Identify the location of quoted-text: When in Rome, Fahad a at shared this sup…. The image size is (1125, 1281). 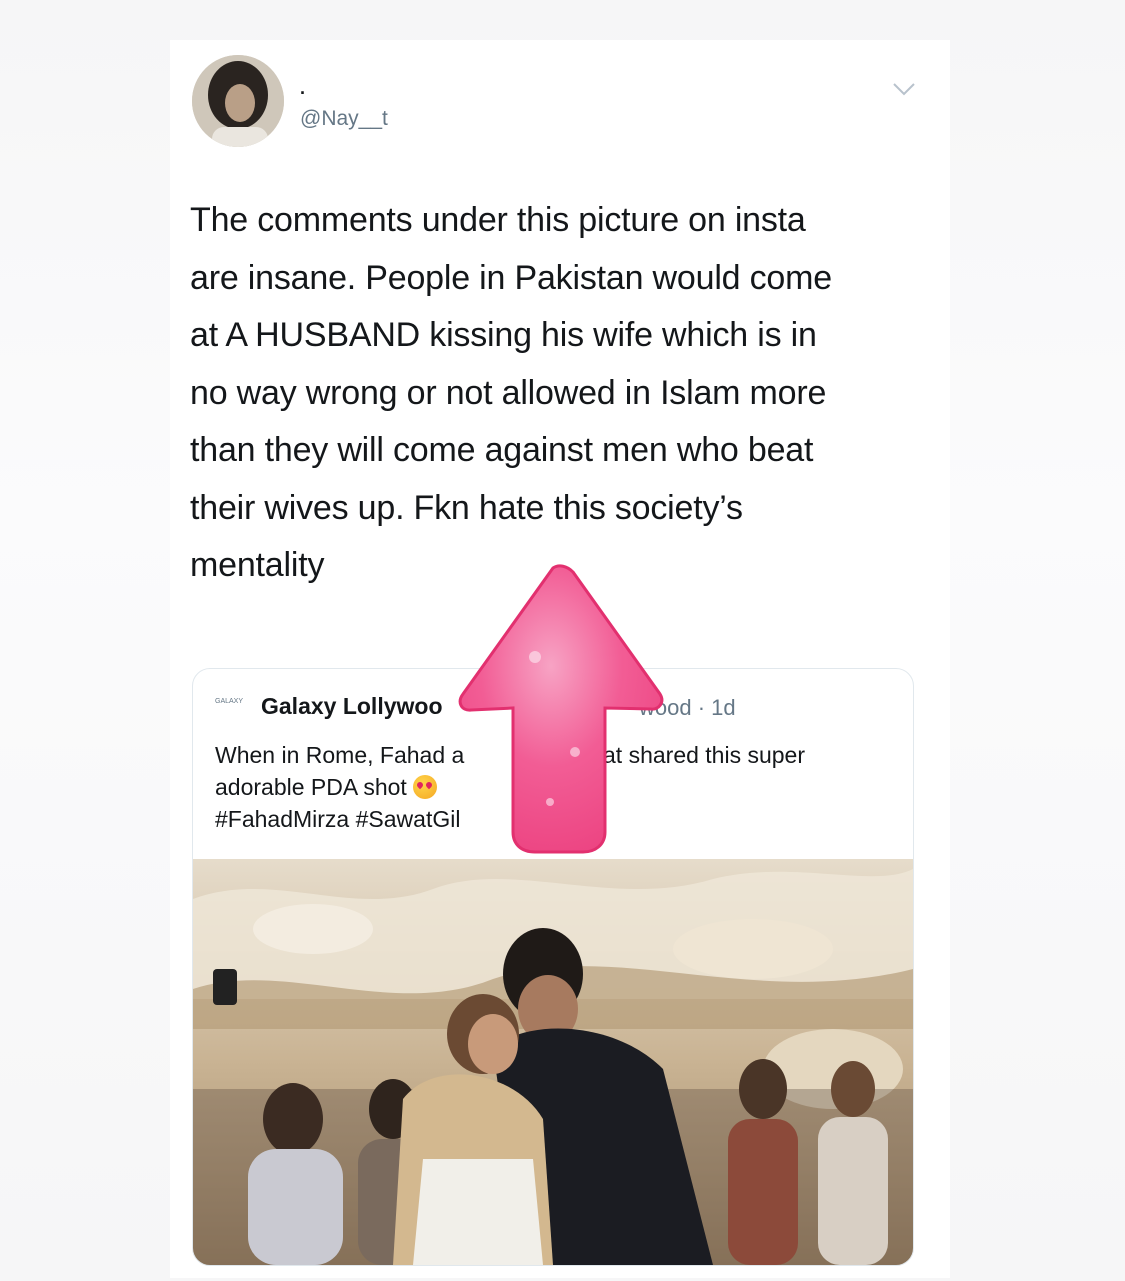
(555, 787).